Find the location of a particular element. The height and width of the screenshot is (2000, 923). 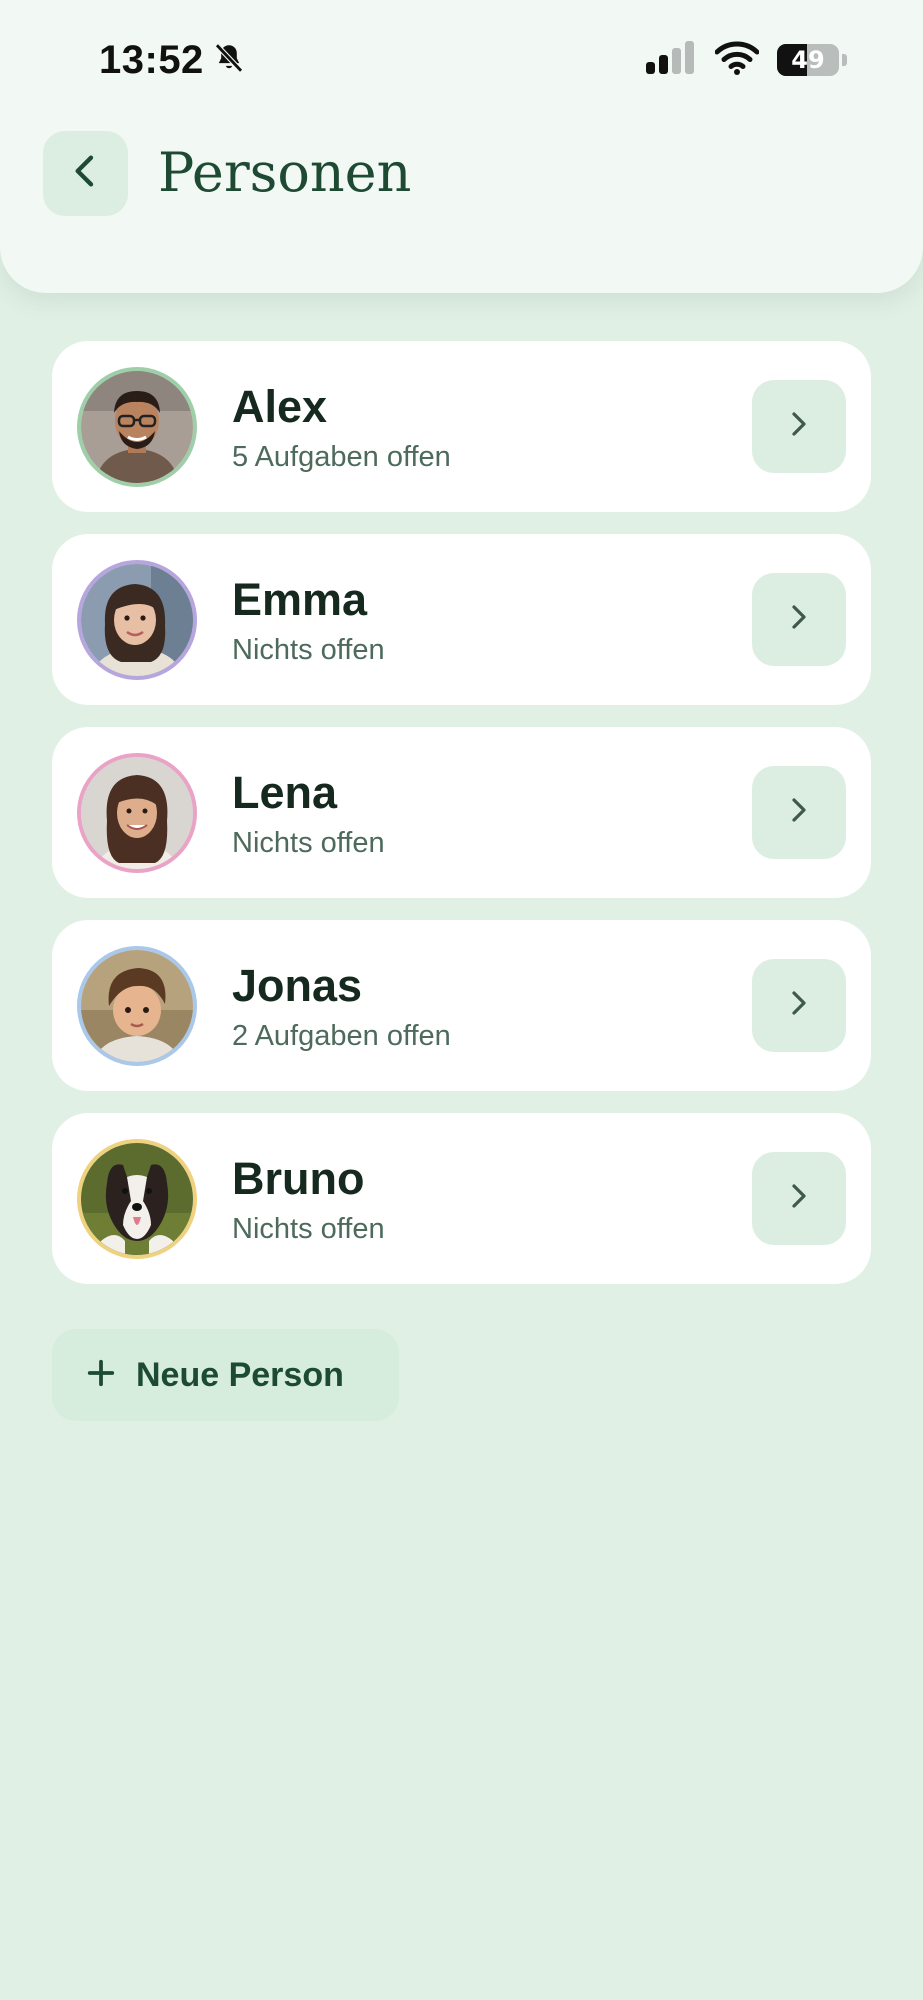

battery-level: 49 is located at coordinates (808, 60).